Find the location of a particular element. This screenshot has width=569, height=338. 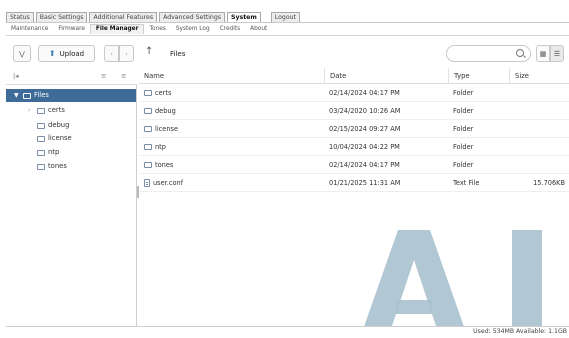

subtab-tones: Tones is located at coordinates (157, 29).